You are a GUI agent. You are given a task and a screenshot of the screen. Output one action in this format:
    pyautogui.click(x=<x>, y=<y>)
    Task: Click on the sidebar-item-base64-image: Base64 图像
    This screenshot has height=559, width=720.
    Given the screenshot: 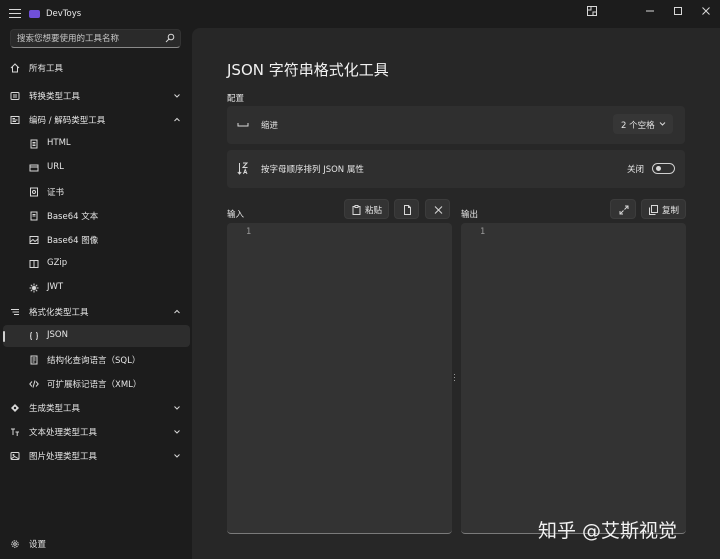 What is the action you would take?
    pyautogui.click(x=96, y=240)
    